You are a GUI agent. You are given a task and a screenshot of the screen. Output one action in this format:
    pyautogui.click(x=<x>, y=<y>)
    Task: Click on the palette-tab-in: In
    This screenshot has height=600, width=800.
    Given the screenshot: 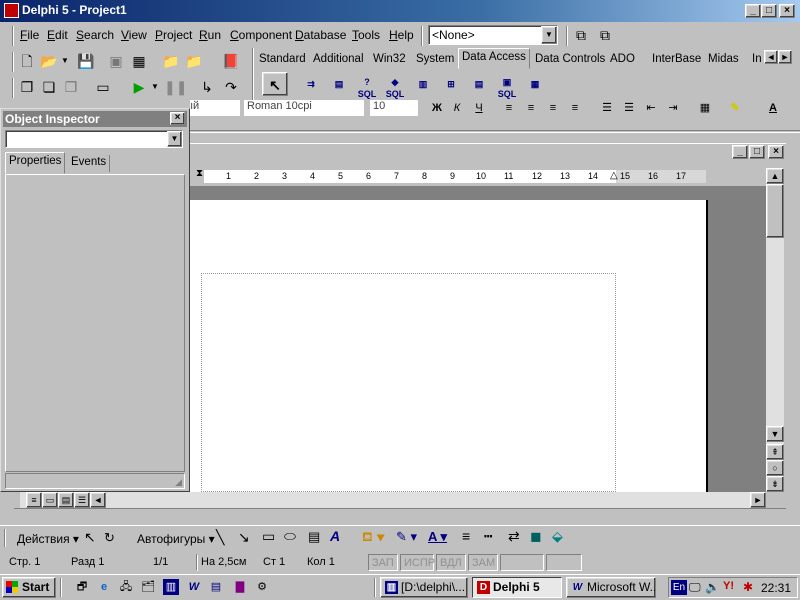 What is the action you would take?
    pyautogui.click(x=757, y=60)
    